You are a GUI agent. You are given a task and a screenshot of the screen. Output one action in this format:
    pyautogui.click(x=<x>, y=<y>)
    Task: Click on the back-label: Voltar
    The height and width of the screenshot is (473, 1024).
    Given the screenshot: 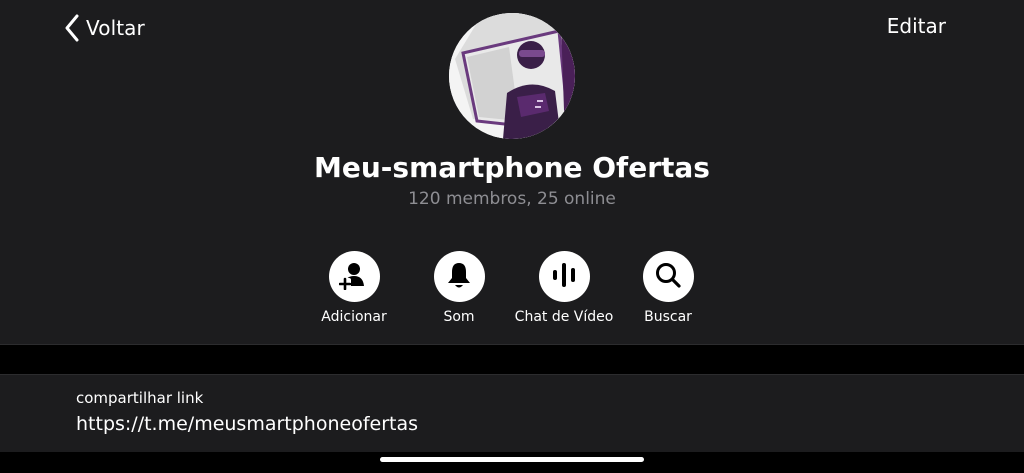 What is the action you would take?
    pyautogui.click(x=115, y=28)
    